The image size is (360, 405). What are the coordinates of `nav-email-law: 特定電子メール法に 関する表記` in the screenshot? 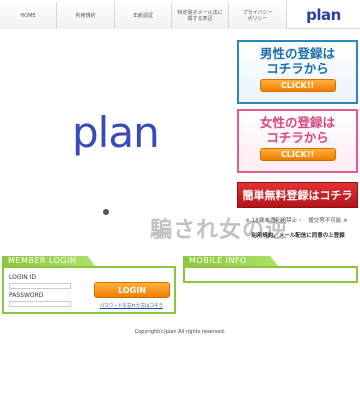 It's located at (200, 15).